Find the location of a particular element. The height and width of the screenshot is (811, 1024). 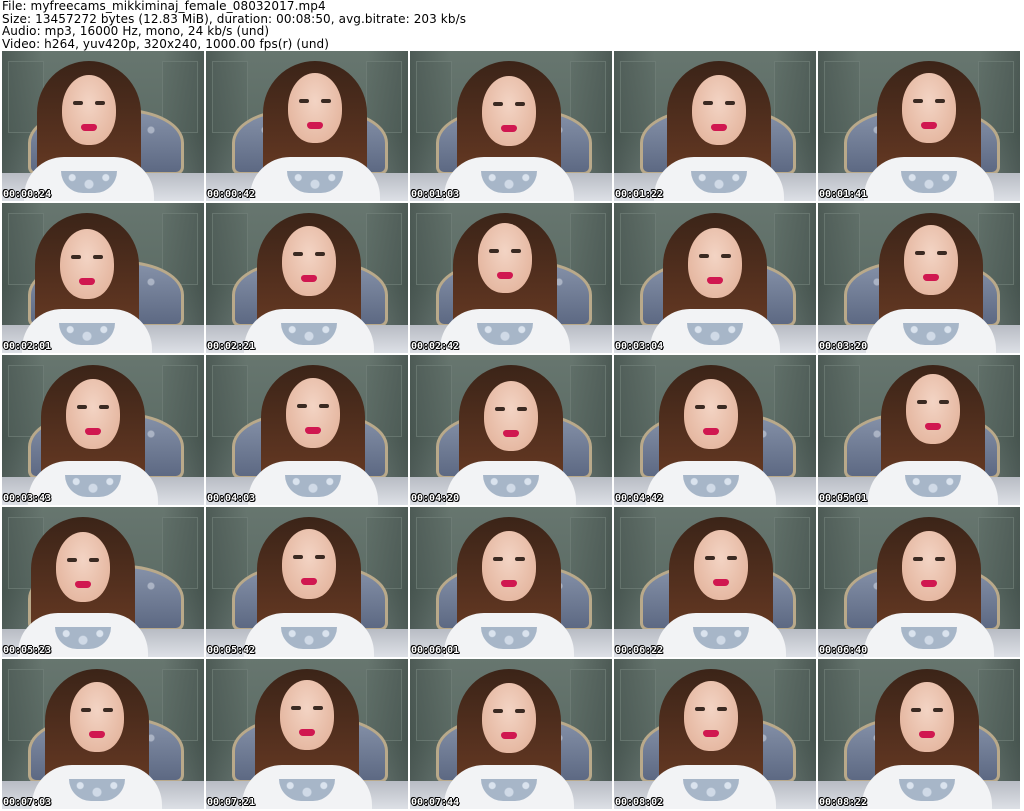

video-frame-thumbnail: 00:04:03 is located at coordinates (307, 430).